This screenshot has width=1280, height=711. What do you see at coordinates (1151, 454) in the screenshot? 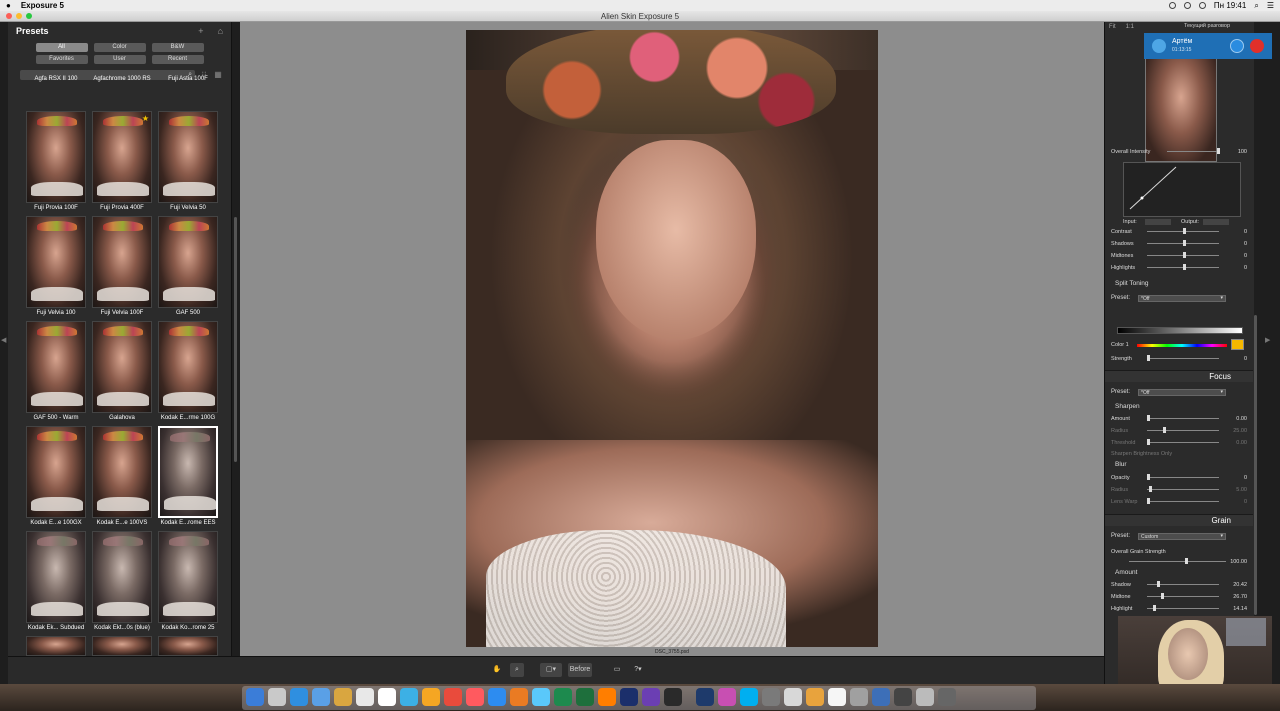
I see `sharpen-brightness-checkbox: Sharpen Brightness Only` at bounding box center [1151, 454].